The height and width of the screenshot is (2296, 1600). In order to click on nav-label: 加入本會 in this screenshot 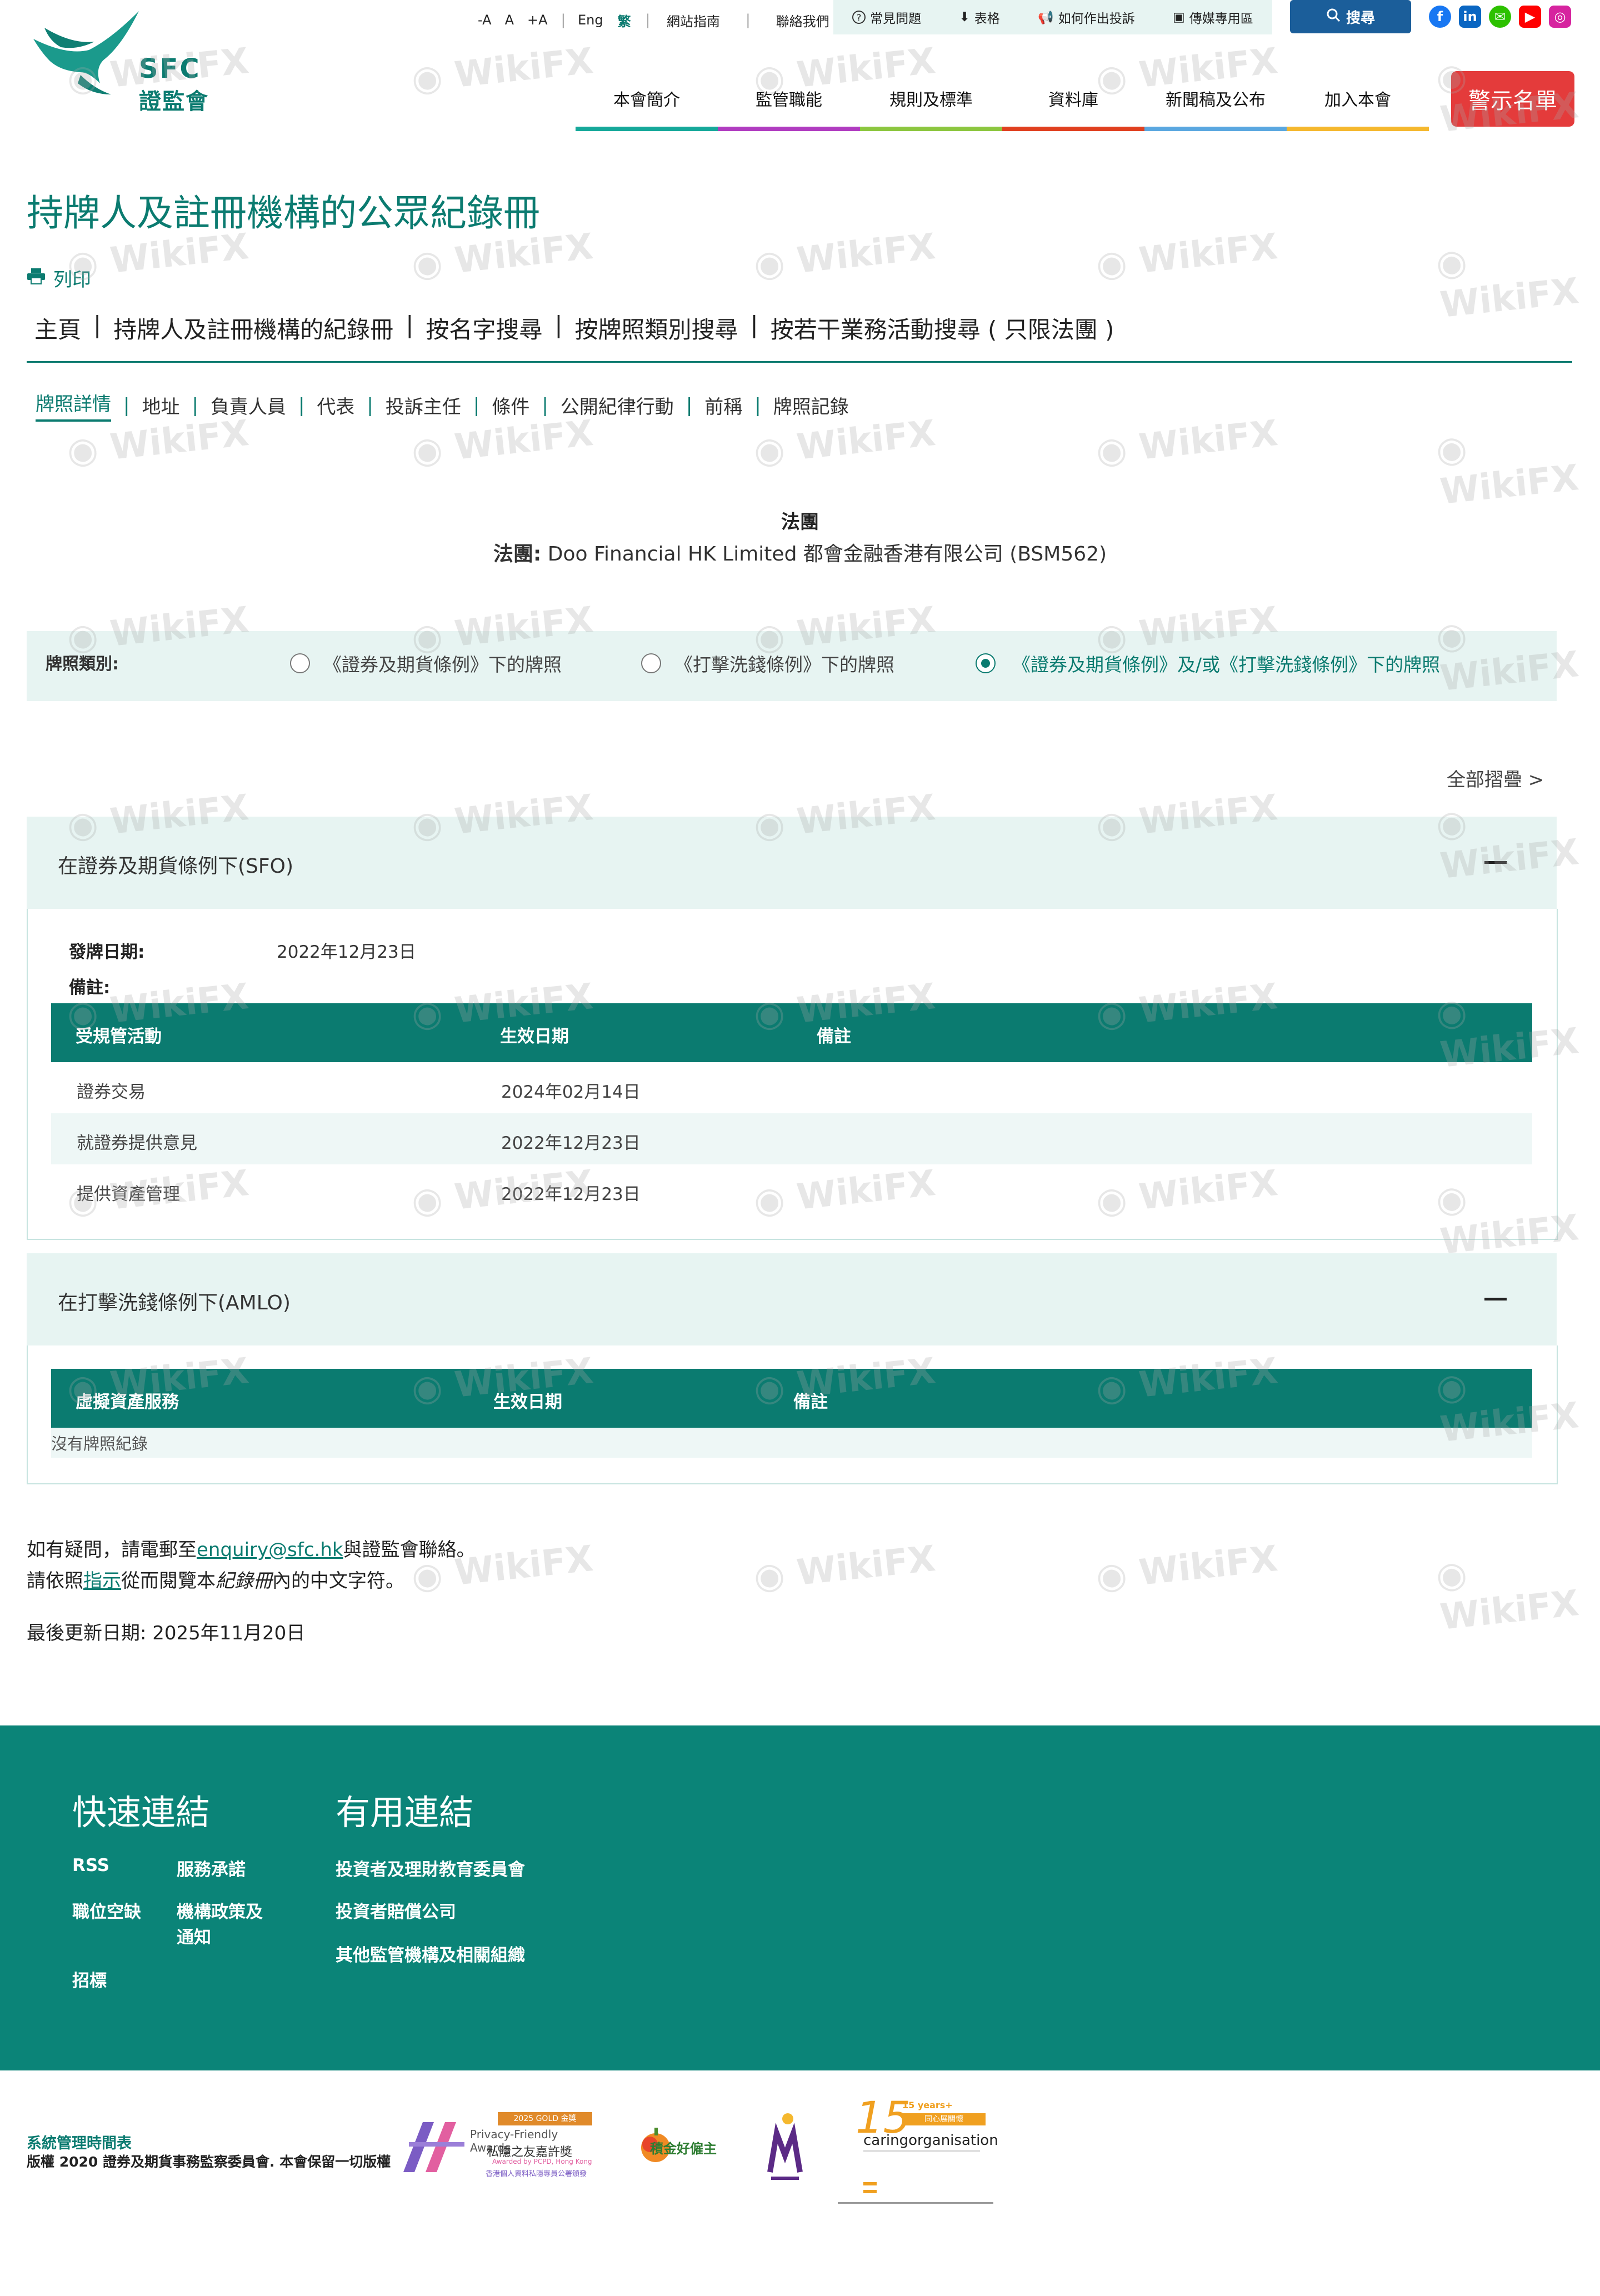, I will do `click(1357, 100)`.